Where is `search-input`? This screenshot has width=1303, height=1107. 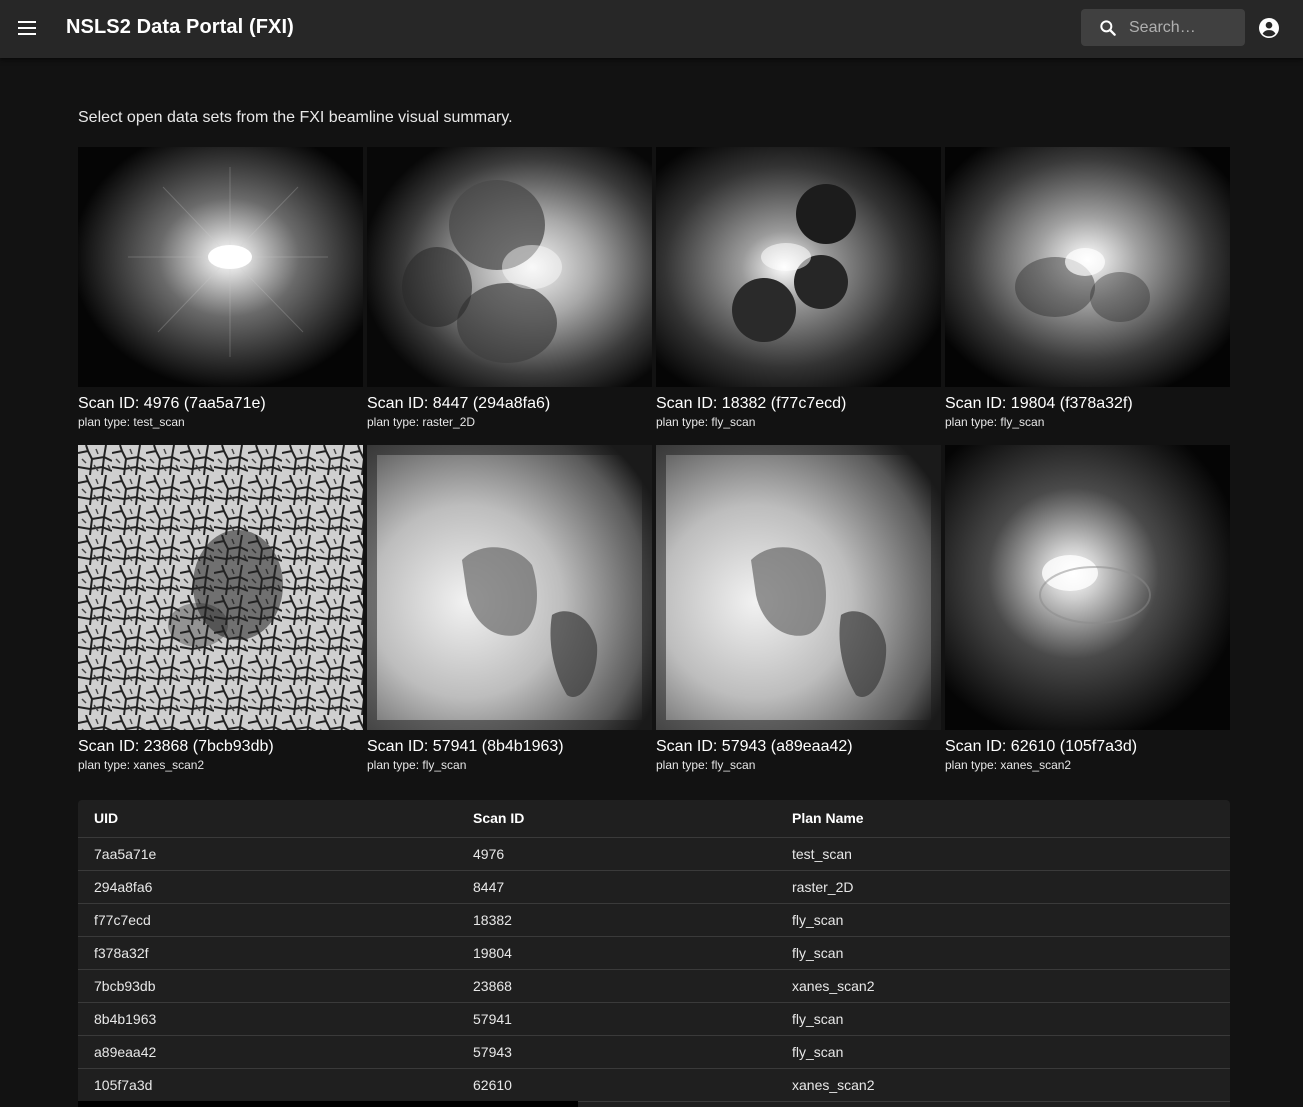
search-input is located at coordinates (1184, 27).